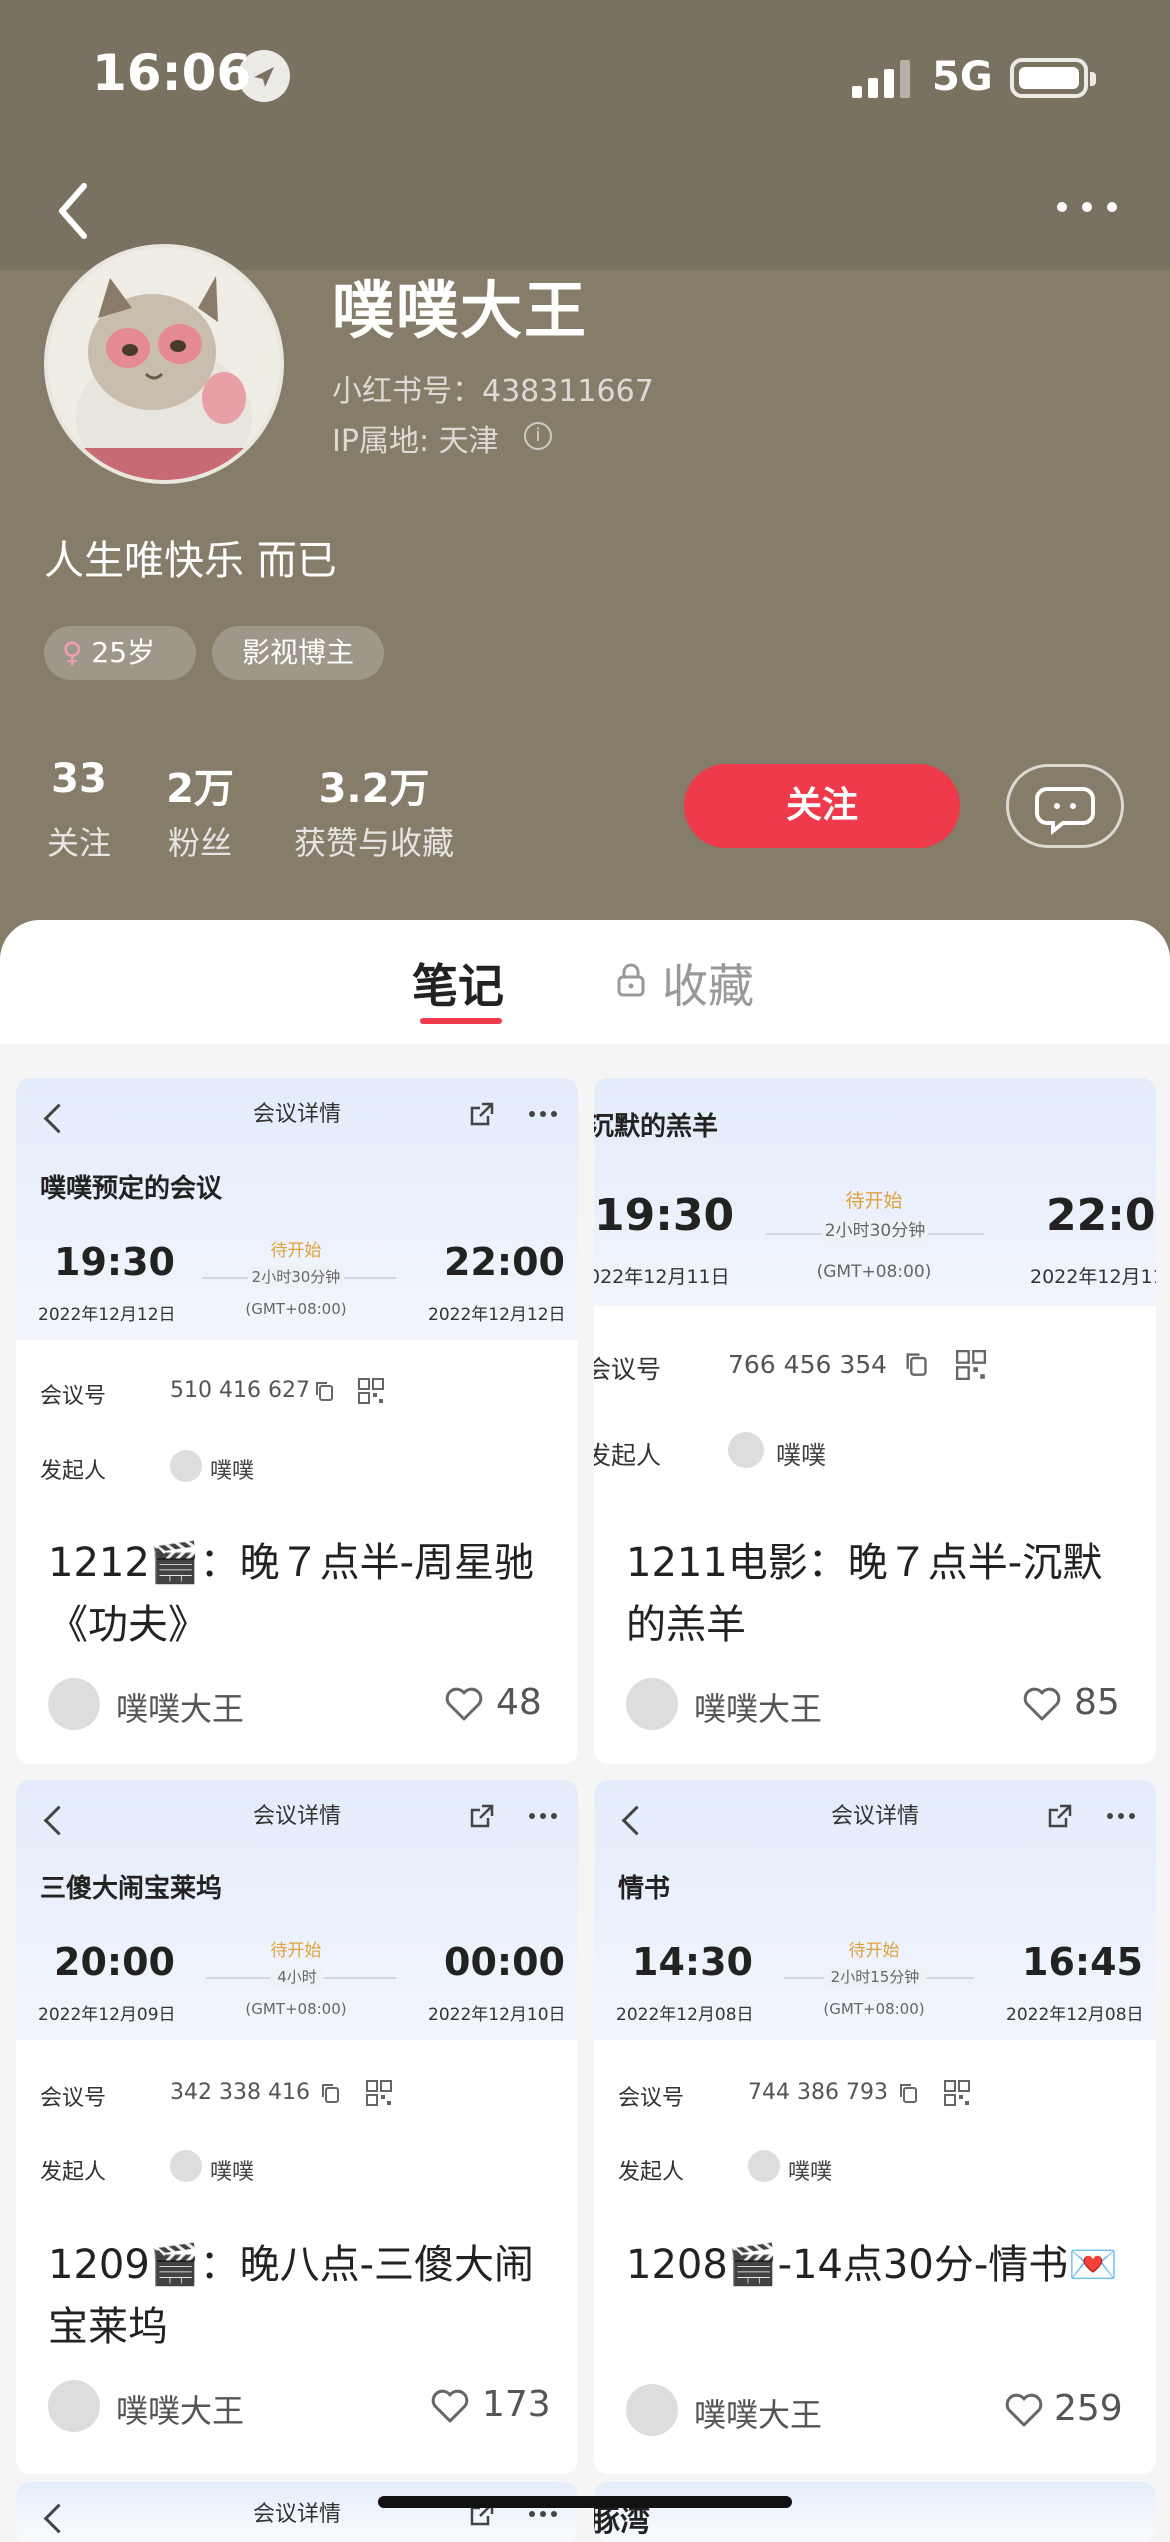  Describe the element at coordinates (264, 76) in the screenshot. I see `location-arrow-icon` at that location.